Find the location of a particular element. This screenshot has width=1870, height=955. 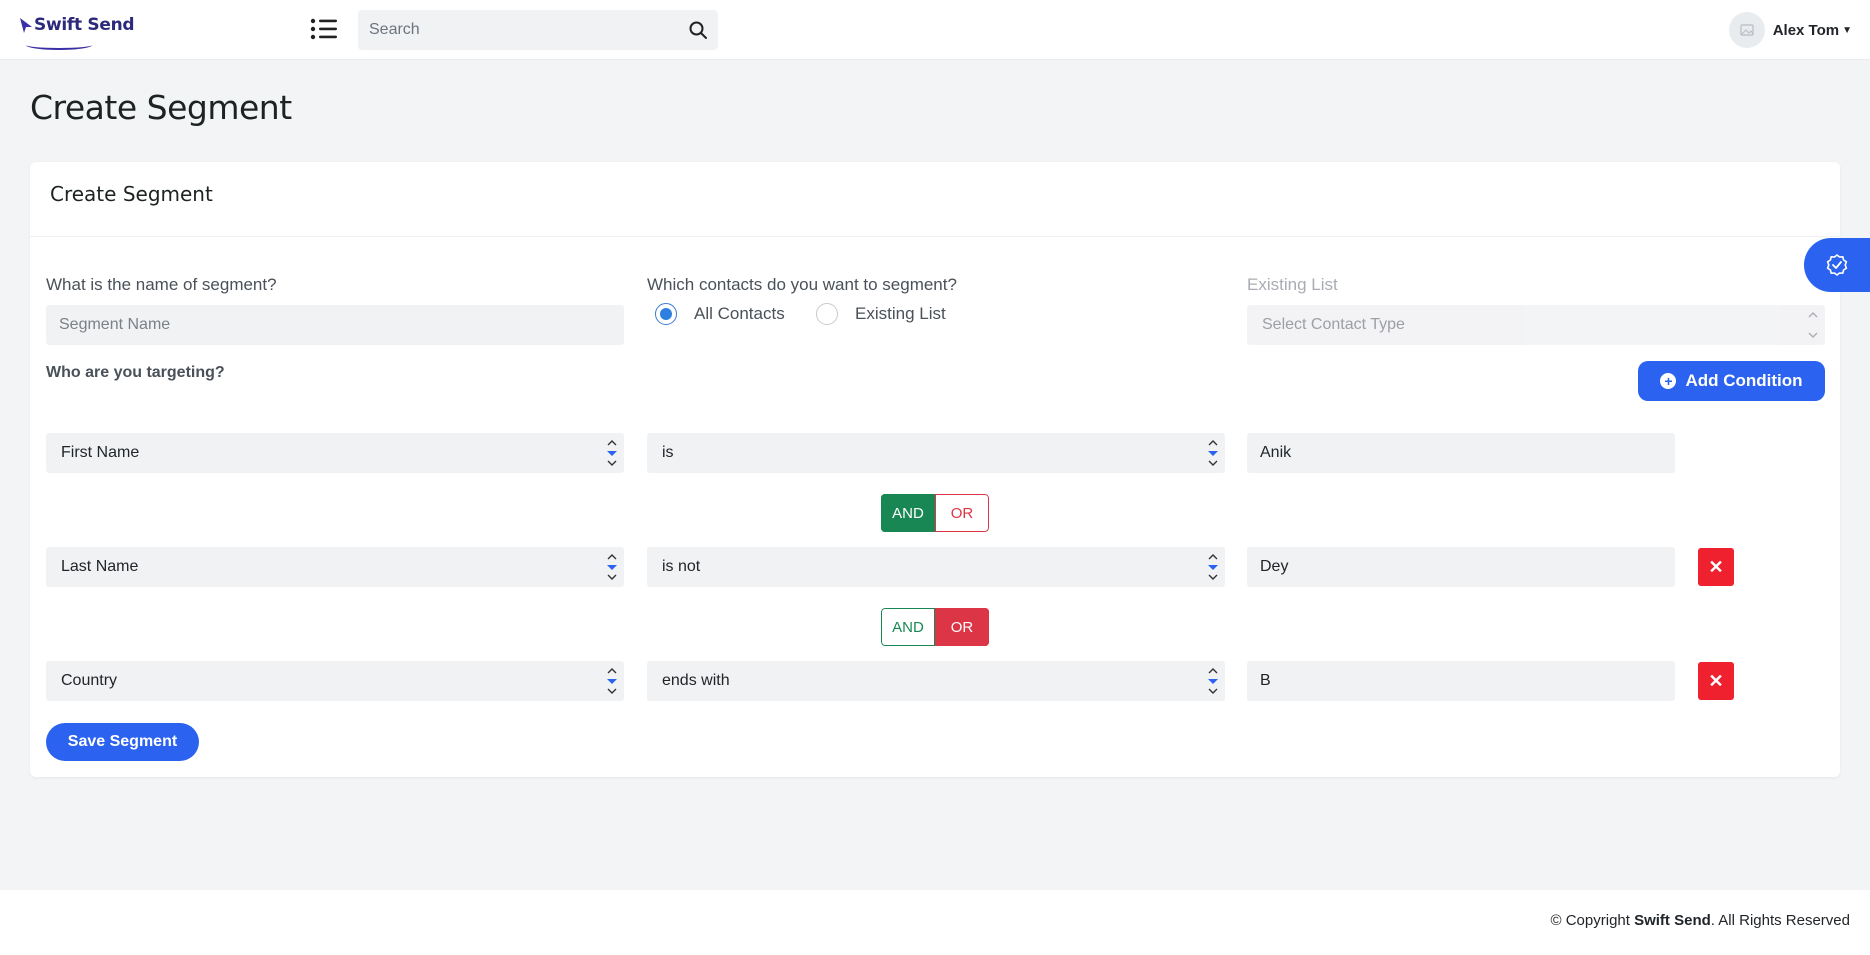

radio-all-contacts-control is located at coordinates (666, 314).